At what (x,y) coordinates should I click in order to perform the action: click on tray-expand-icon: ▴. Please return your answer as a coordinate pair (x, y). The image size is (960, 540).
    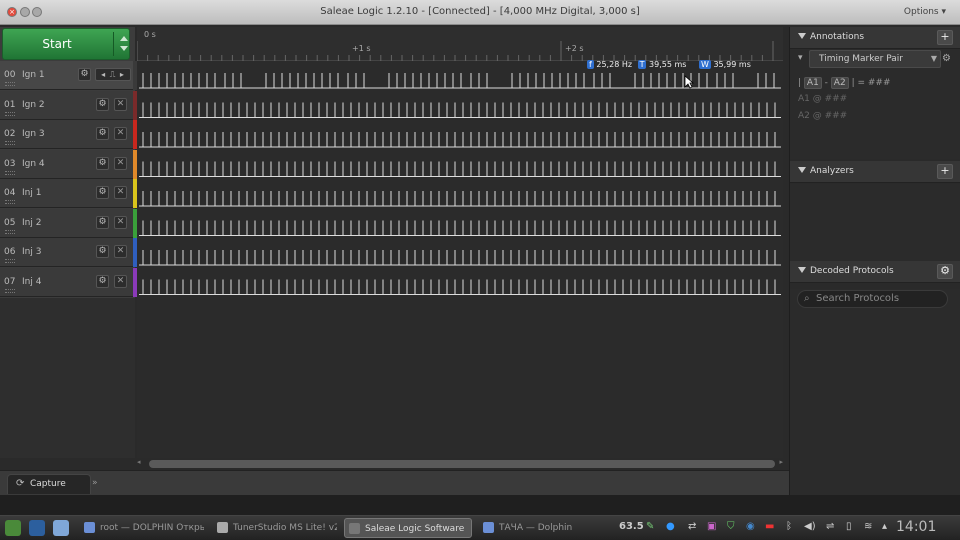
    Looking at the image, I should click on (884, 526).